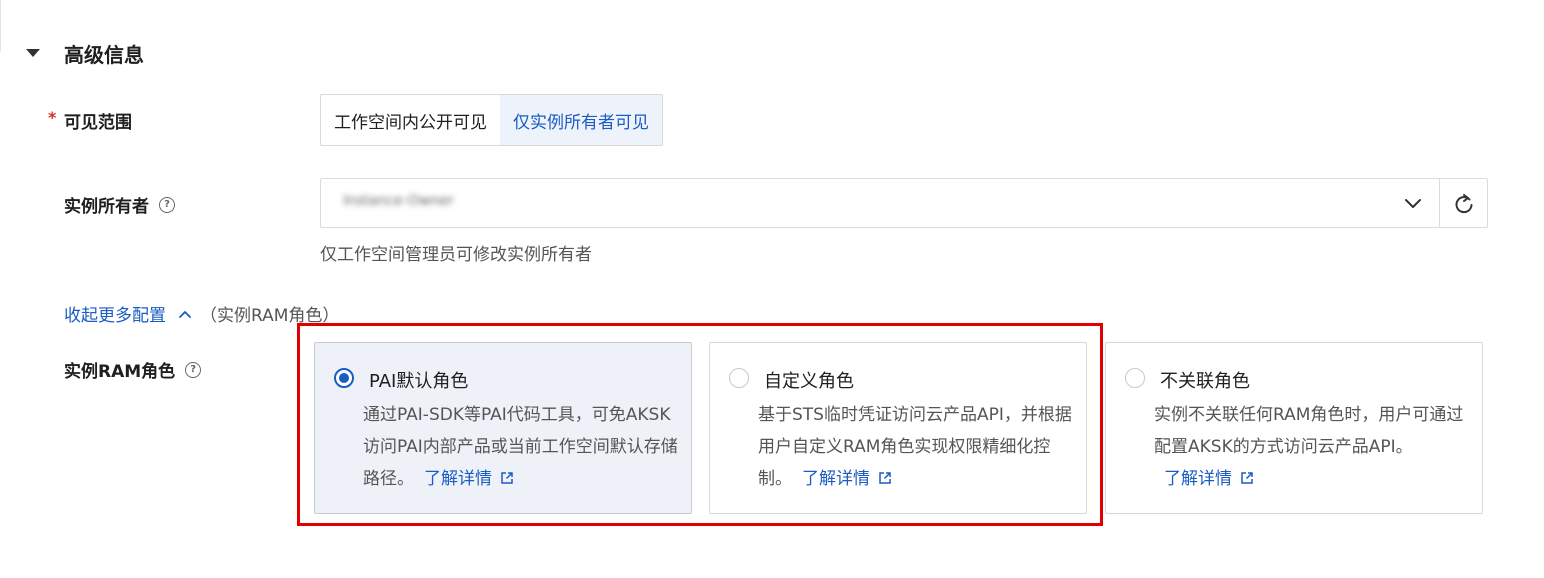  I want to click on owner-label-text: 实例所有者, so click(106, 207).